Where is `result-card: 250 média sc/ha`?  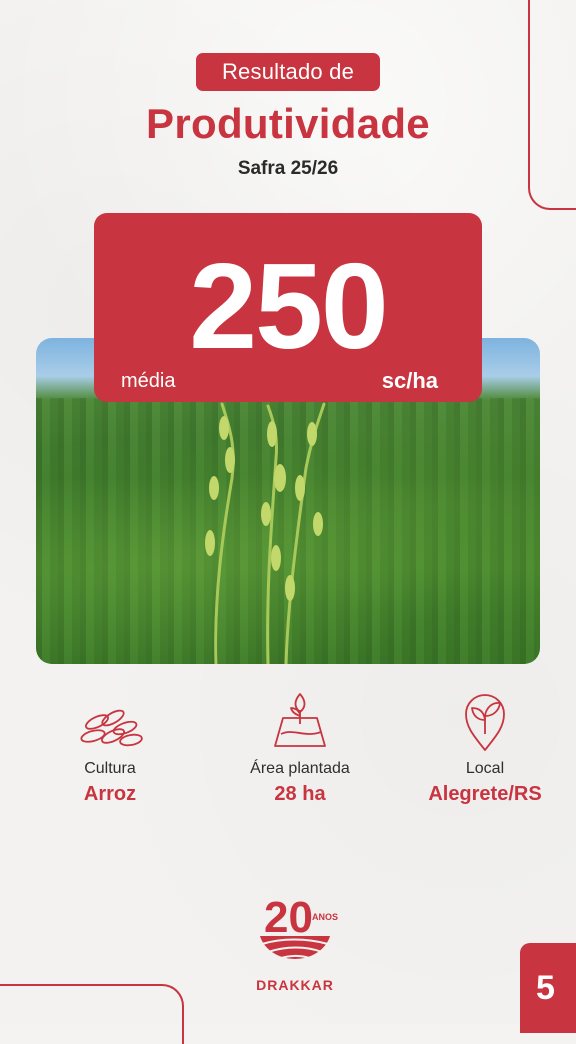 result-card: 250 média sc/ha is located at coordinates (288, 307).